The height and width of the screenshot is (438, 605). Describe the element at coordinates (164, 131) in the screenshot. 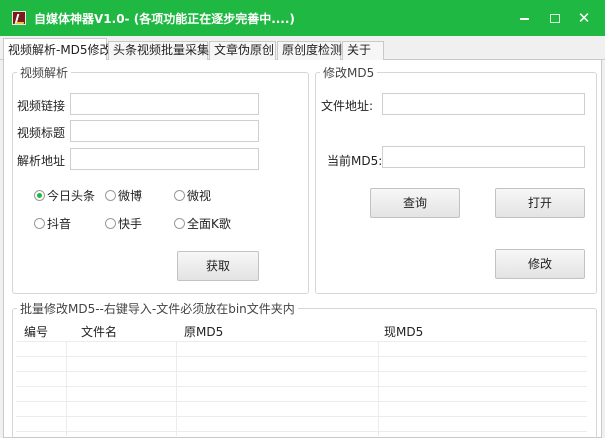

I see `video-title-input` at that location.